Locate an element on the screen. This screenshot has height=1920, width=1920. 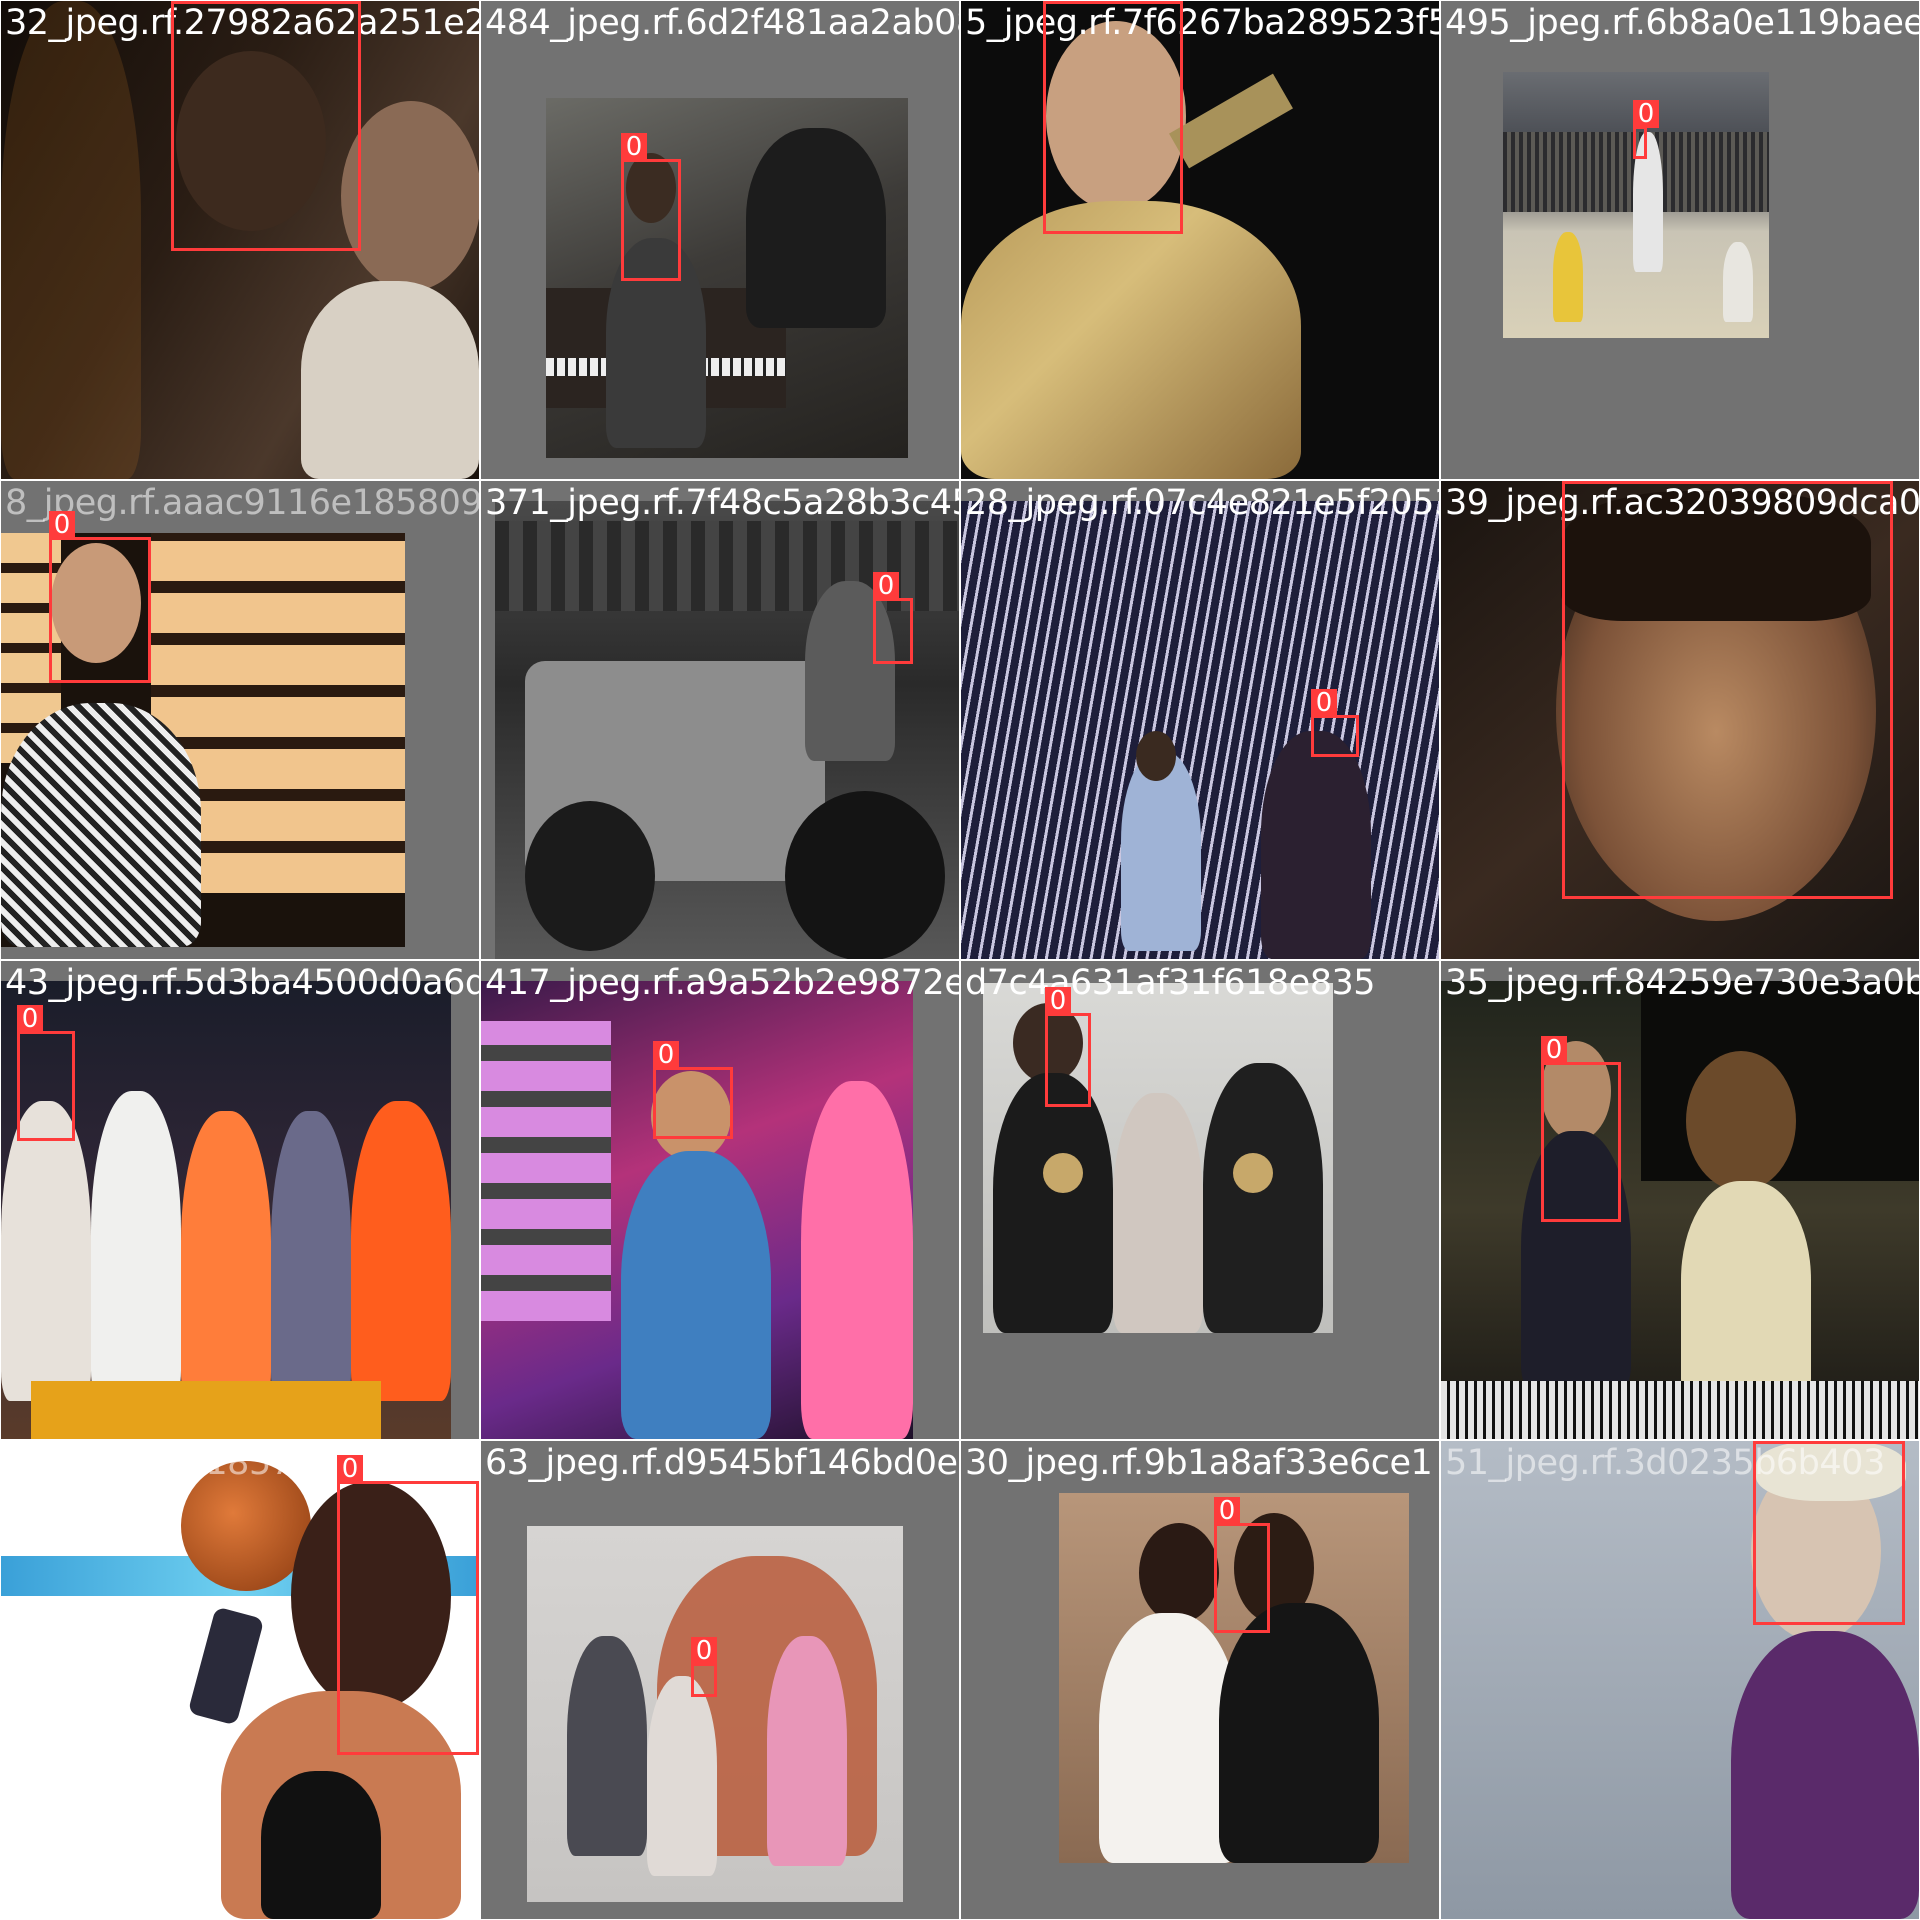
image-filename: 43_jpeg.rf.5d3ba4500d0a6d84 is located at coordinates (242, 983).